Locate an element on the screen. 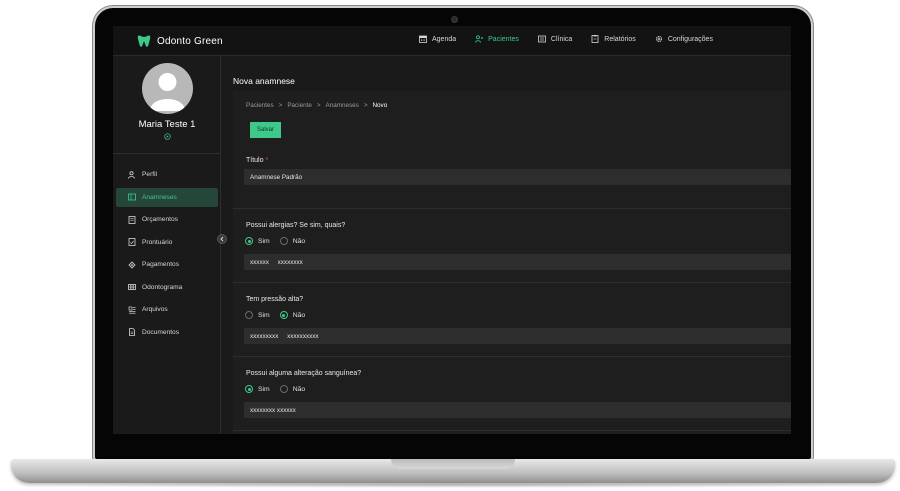  brand: Odonto Green is located at coordinates (180, 41).